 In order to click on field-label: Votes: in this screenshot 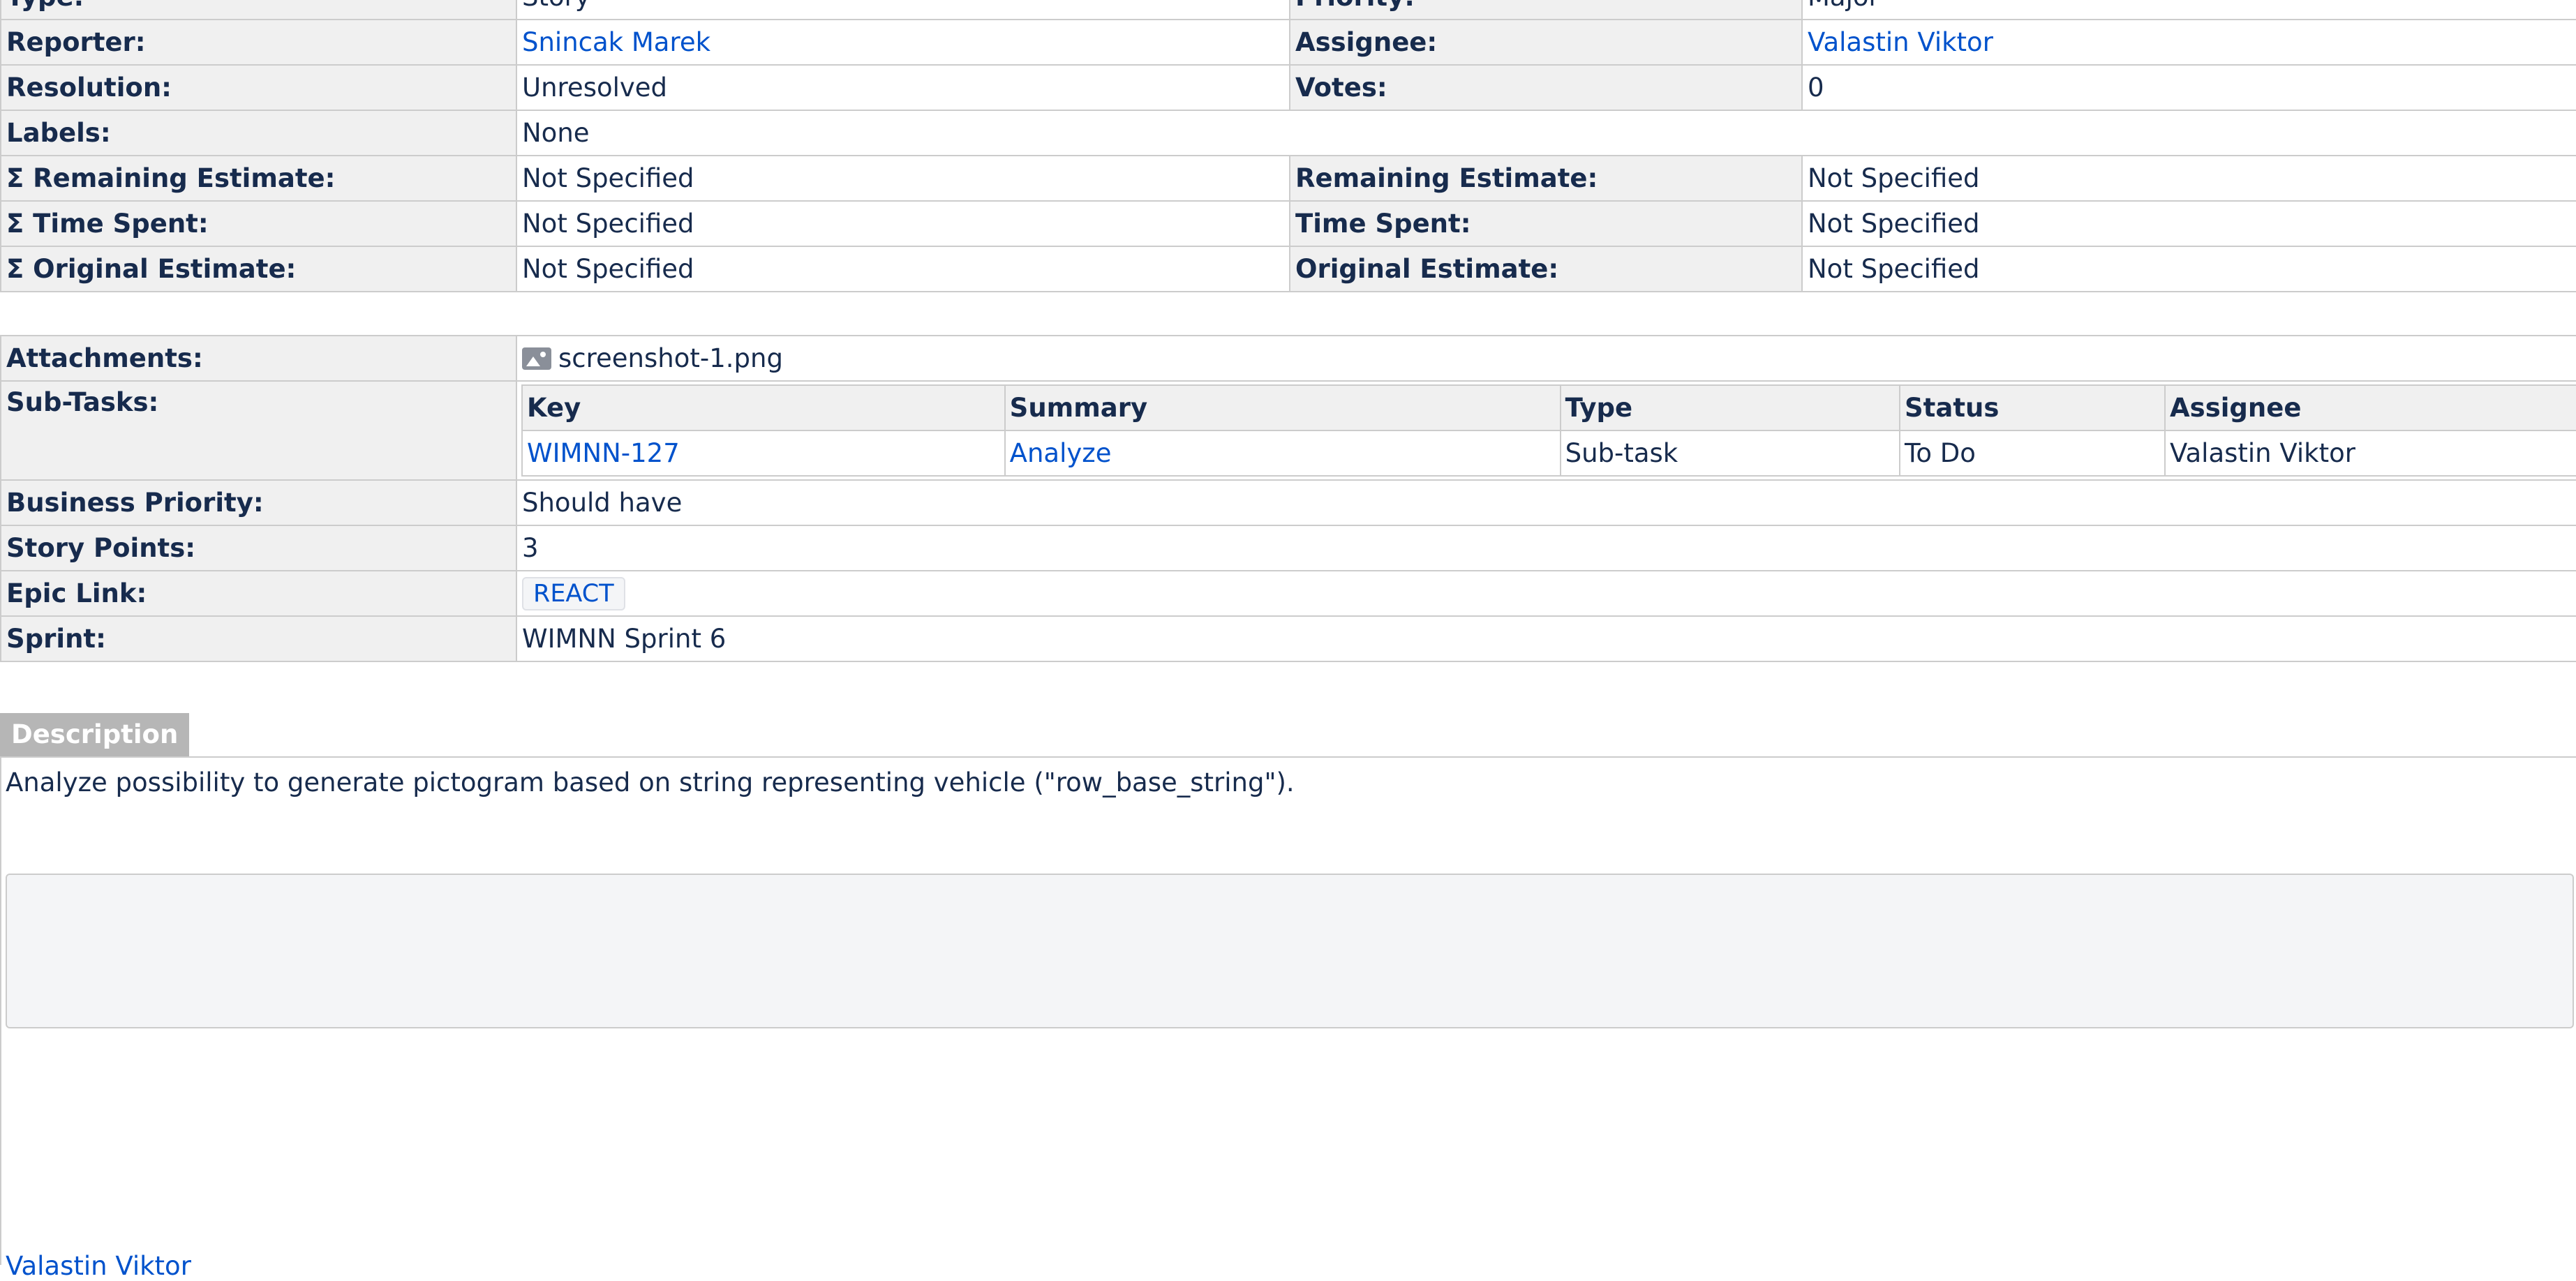, I will do `click(1546, 87)`.